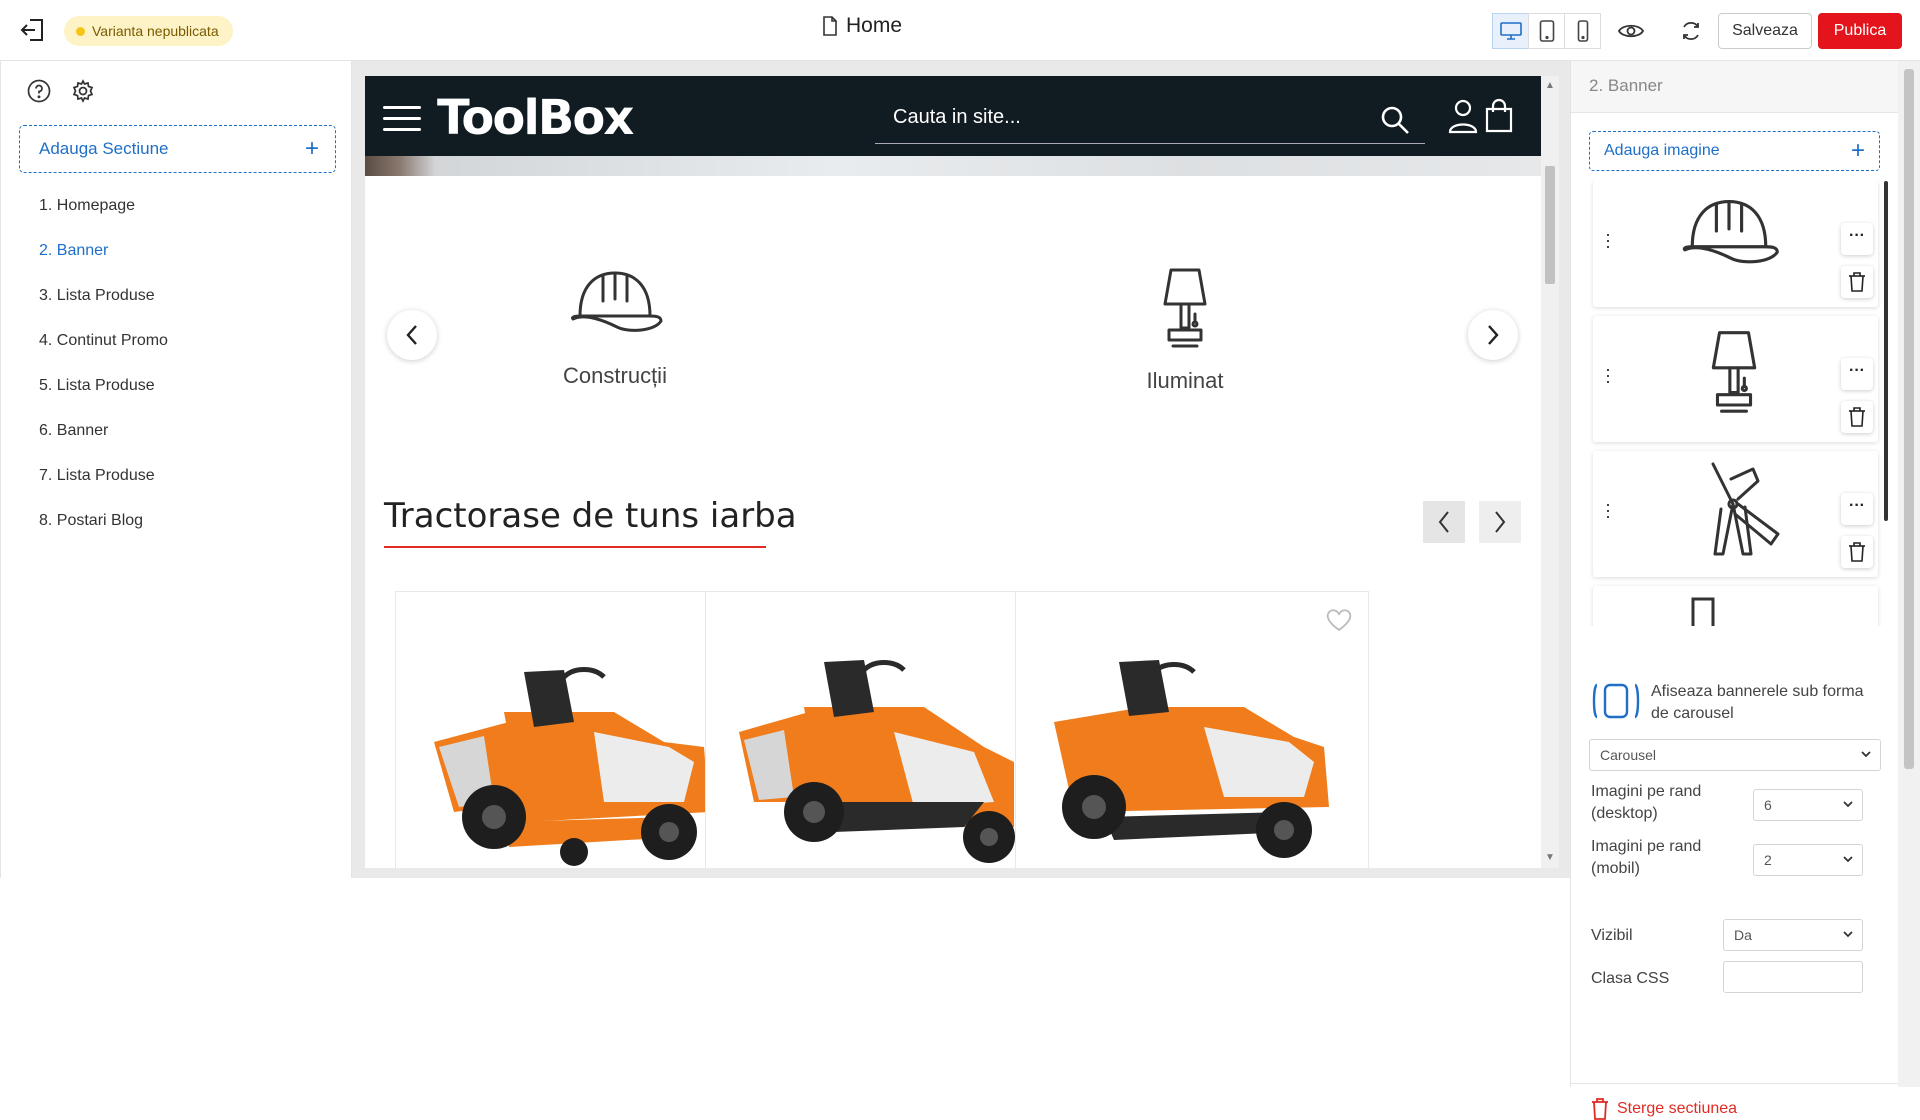  Describe the element at coordinates (1745, 509) in the screenshot. I see `pruning-shears-icon` at that location.